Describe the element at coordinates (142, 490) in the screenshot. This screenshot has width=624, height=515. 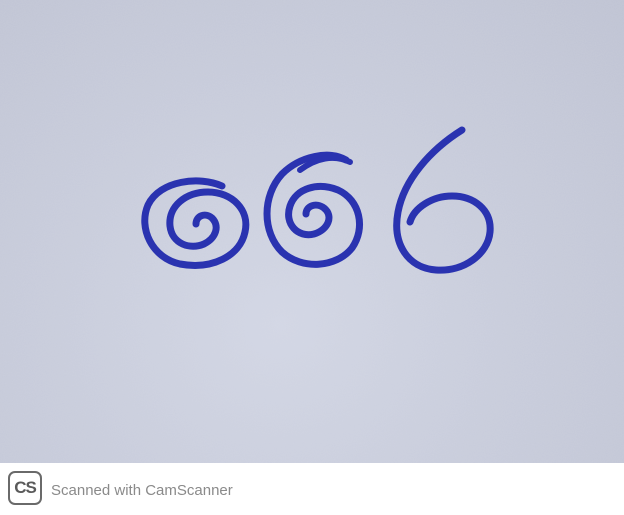
I see `watermark-text: Scanned with CamScanner` at that location.